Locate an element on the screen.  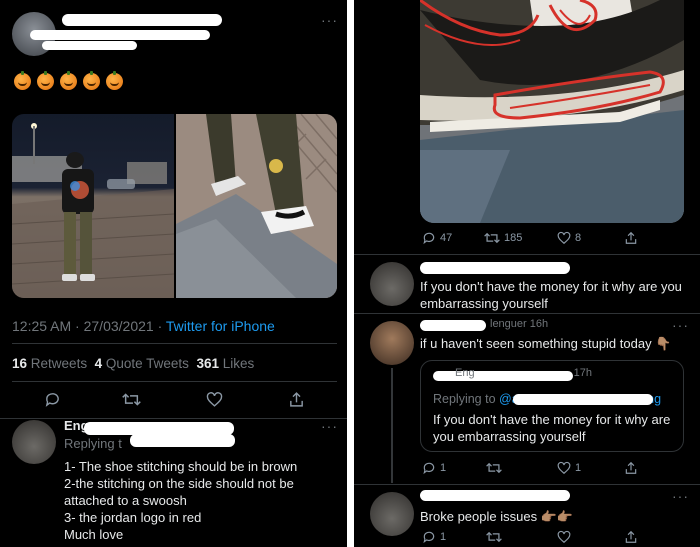
redacted-quote-handle is located at coordinates (583, 399).